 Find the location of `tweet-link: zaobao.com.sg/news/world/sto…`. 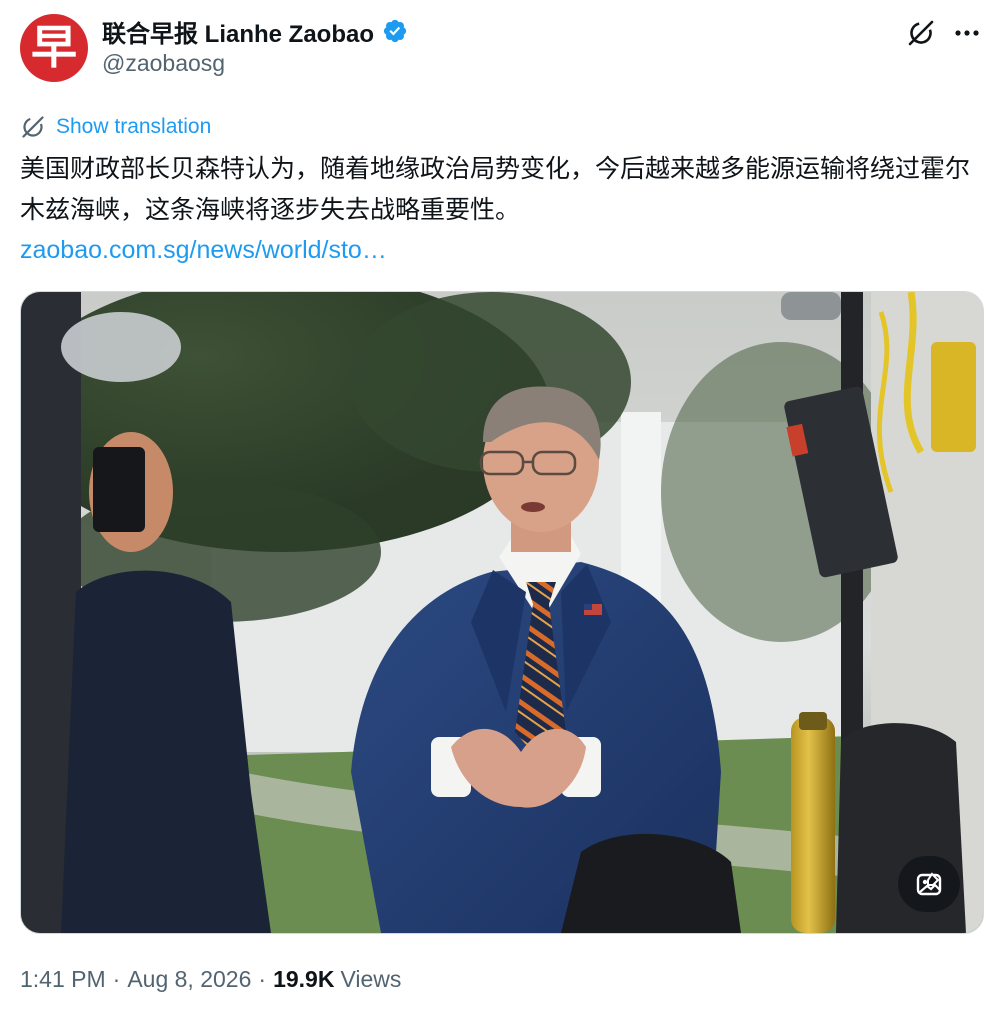

tweet-link: zaobao.com.sg/news/world/sto… is located at coordinates (203, 250).